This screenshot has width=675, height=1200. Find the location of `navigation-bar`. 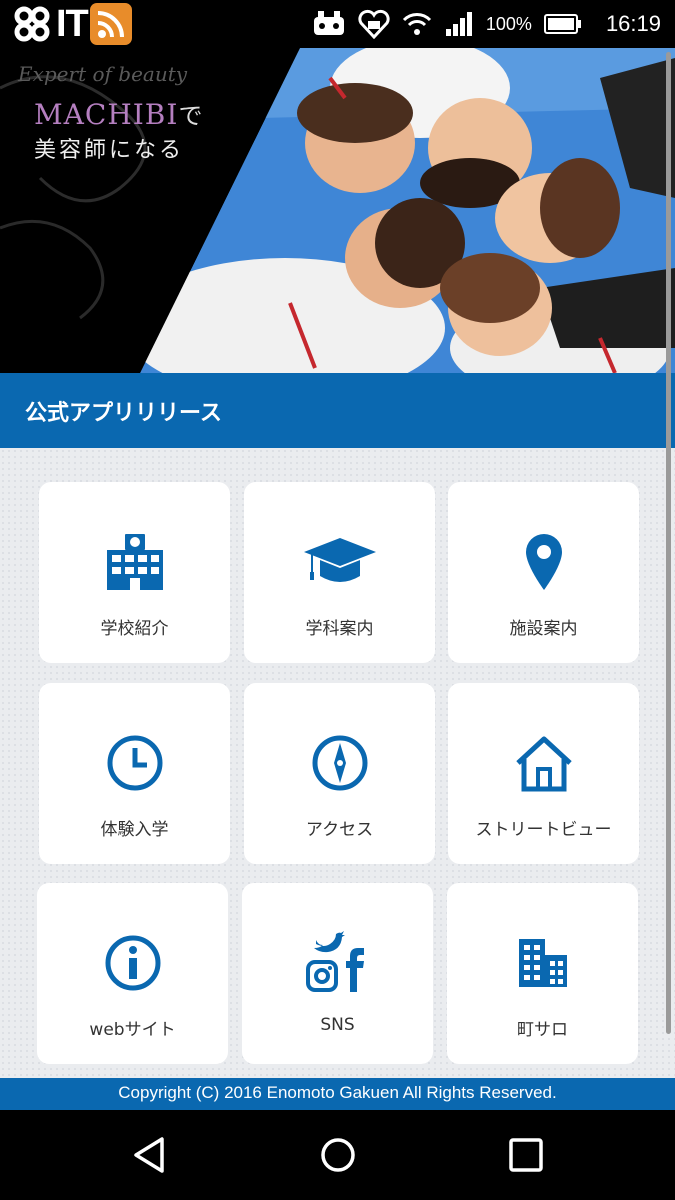

navigation-bar is located at coordinates (337, 1155).